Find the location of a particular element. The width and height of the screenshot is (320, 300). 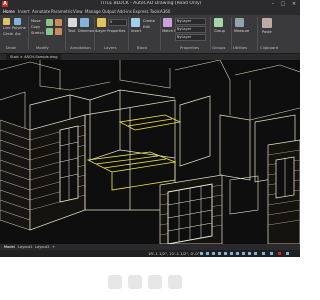

panel-annotation: Annotation is located at coordinates (80, 47).